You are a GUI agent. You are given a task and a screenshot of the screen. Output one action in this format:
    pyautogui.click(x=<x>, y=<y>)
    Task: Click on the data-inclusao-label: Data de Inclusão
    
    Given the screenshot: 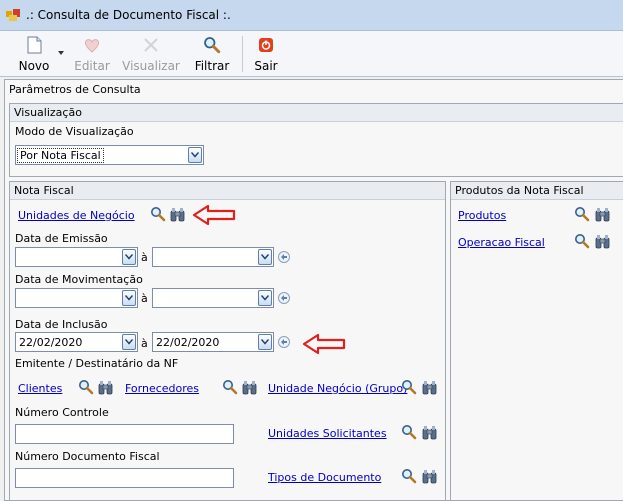 What is the action you would take?
    pyautogui.click(x=61, y=324)
    